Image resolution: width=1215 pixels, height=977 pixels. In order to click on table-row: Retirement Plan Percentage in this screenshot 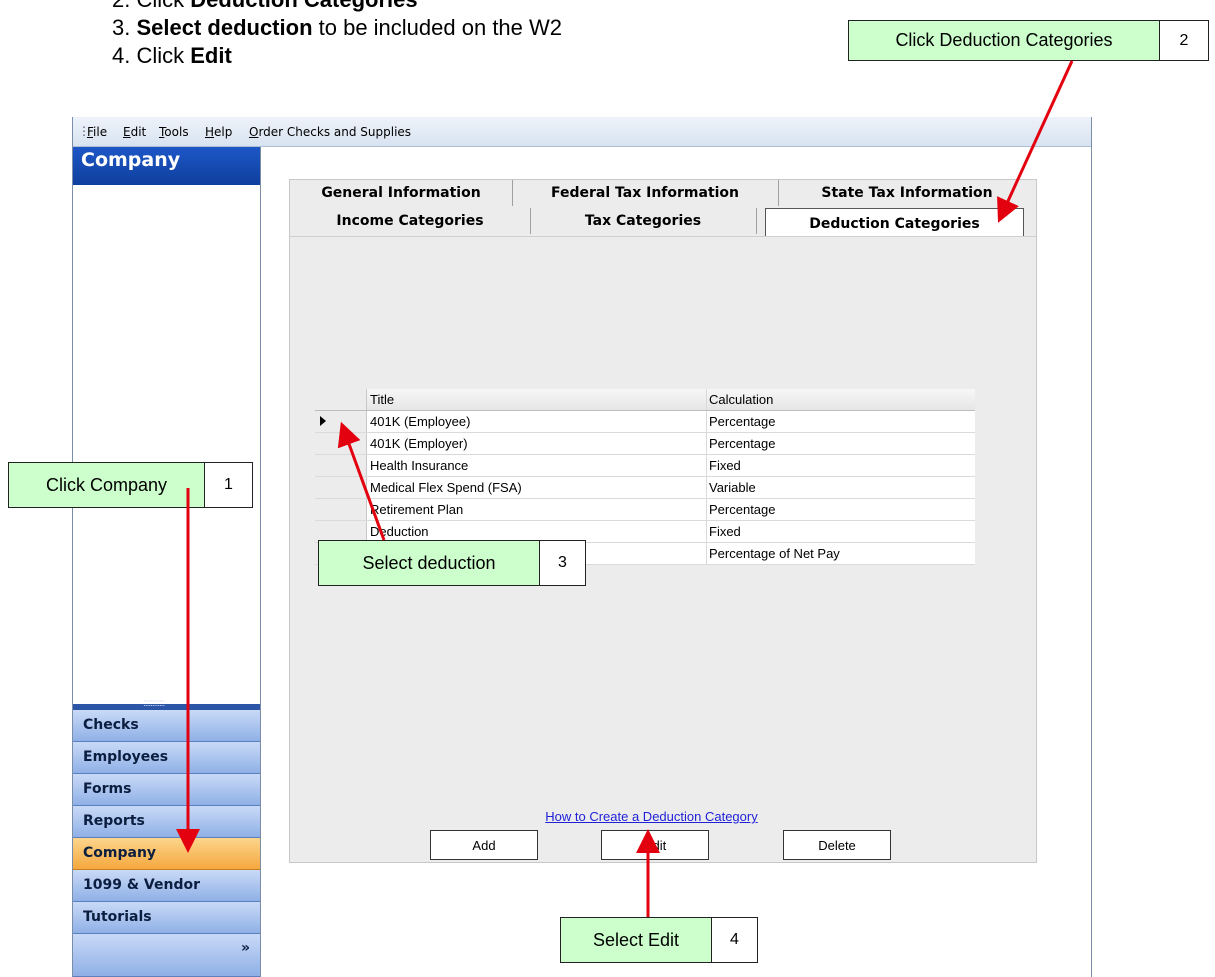, I will do `click(645, 510)`.